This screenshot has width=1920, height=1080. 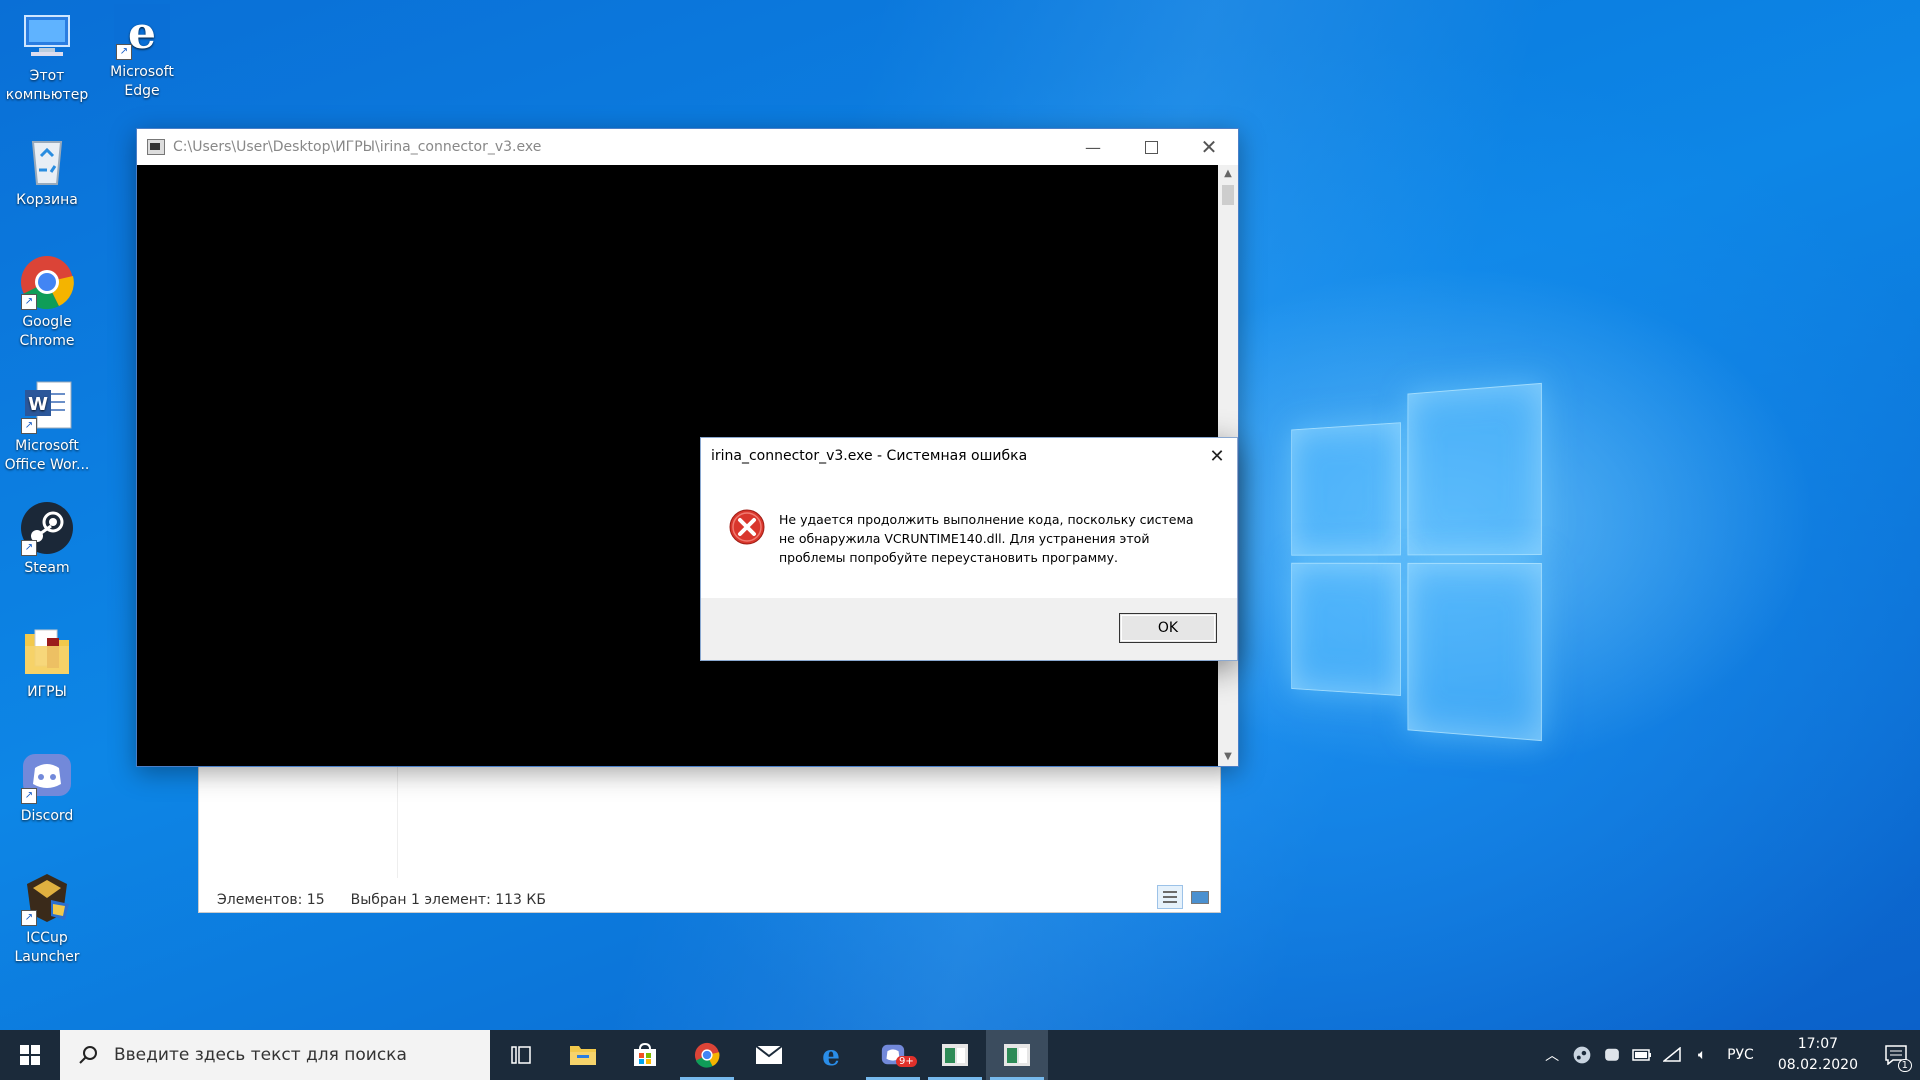 I want to click on details-view-icon, so click(x=1170, y=897).